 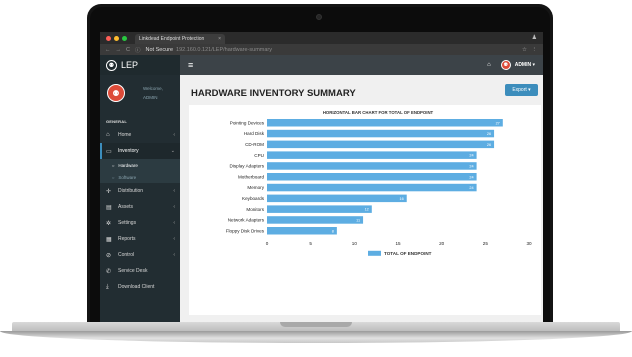 I want to click on sidebar-item-reports: ▦ Reports ‹, so click(x=140, y=239).